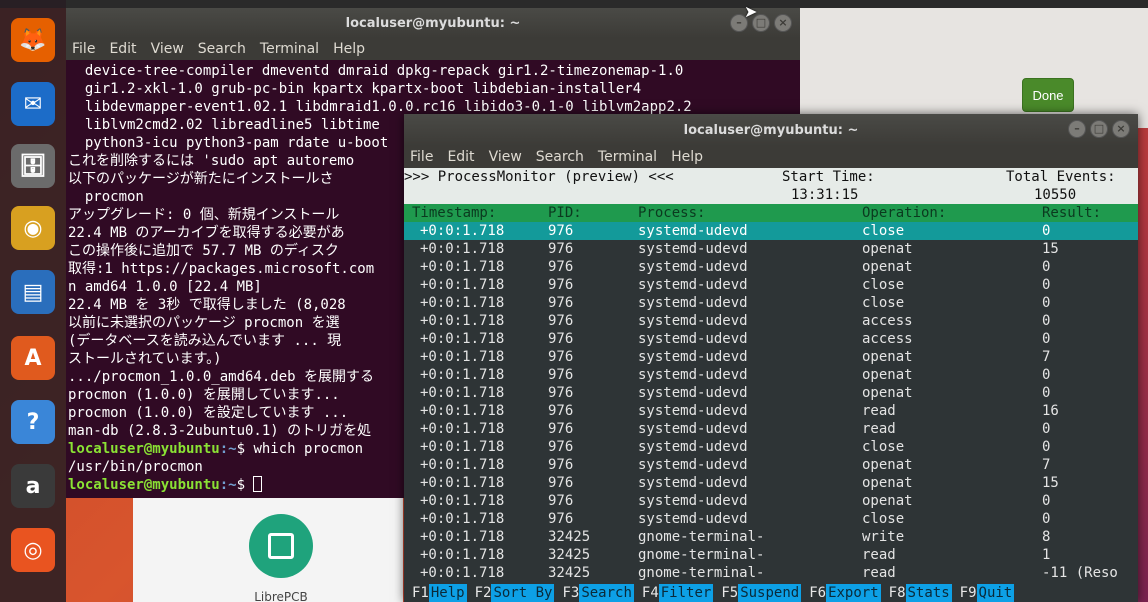  Describe the element at coordinates (771, 429) in the screenshot. I see `event-row: +0:0:1.718 976 systemd-udevd read 0` at that location.